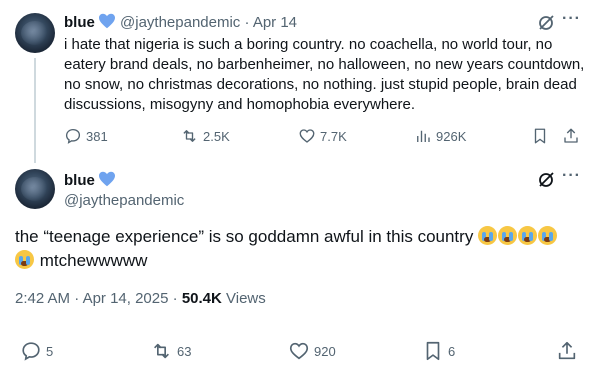  I want to click on tweet-time: 2:42 AM, so click(42, 298).